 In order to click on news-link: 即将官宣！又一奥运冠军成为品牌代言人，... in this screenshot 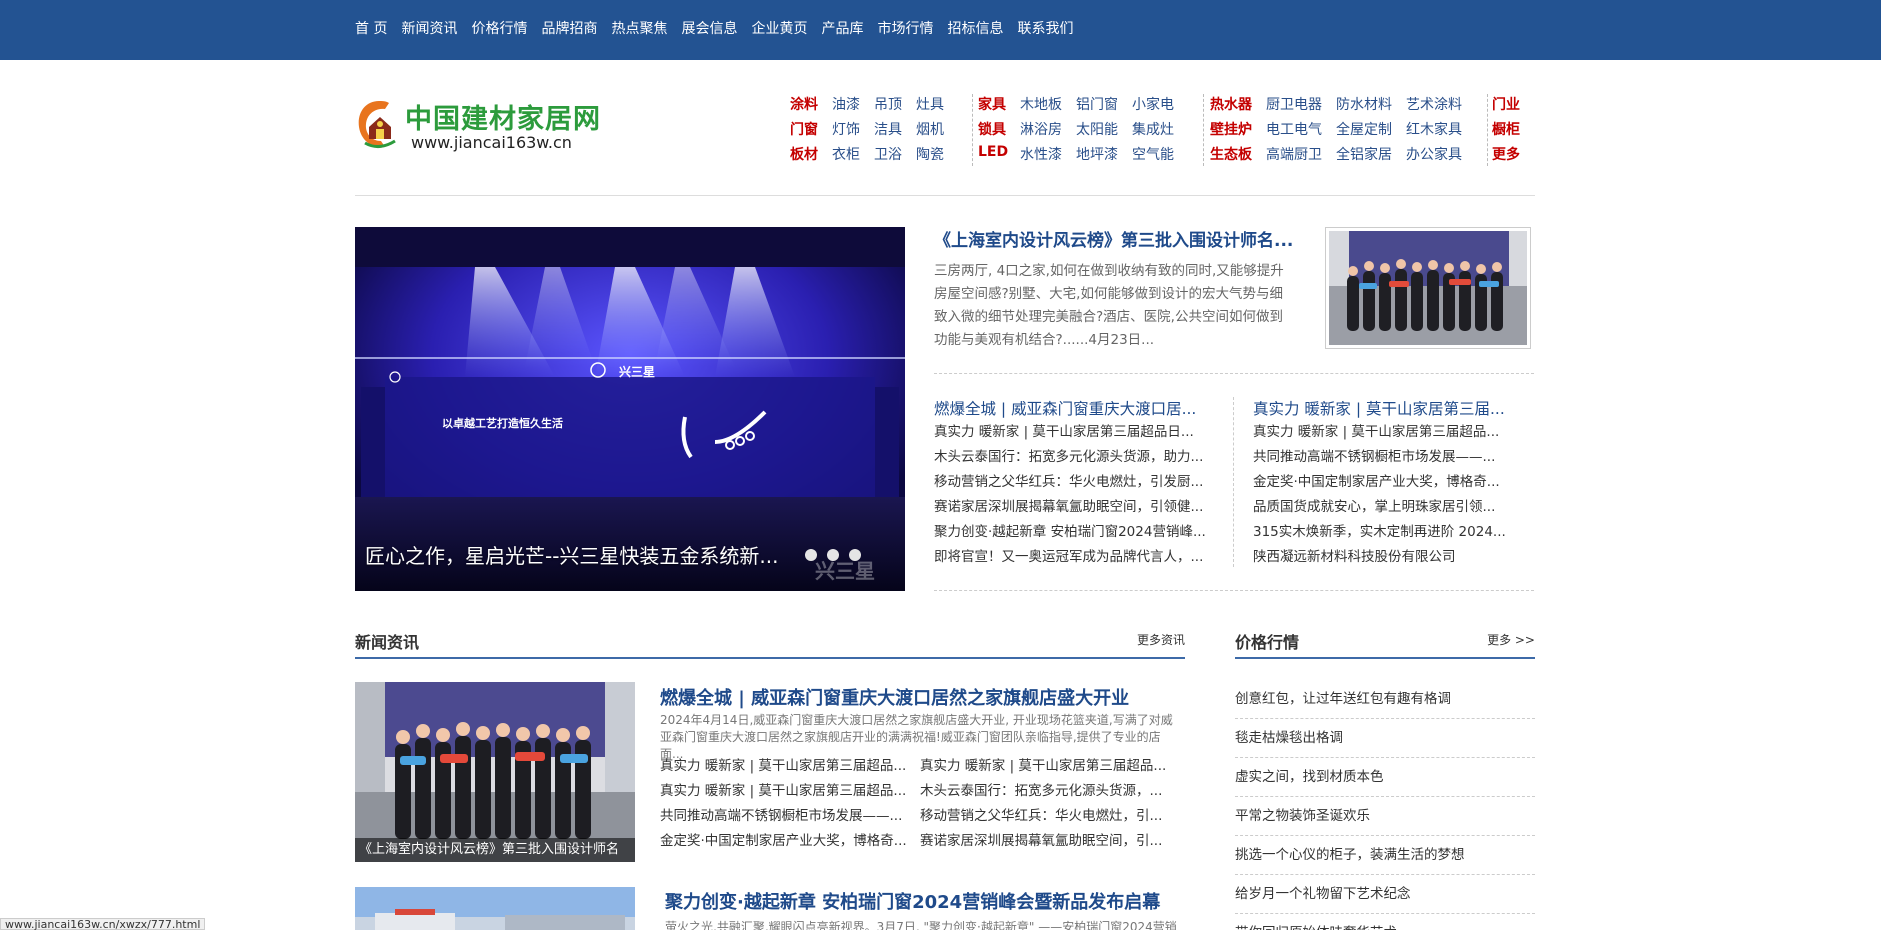, I will do `click(1070, 557)`.